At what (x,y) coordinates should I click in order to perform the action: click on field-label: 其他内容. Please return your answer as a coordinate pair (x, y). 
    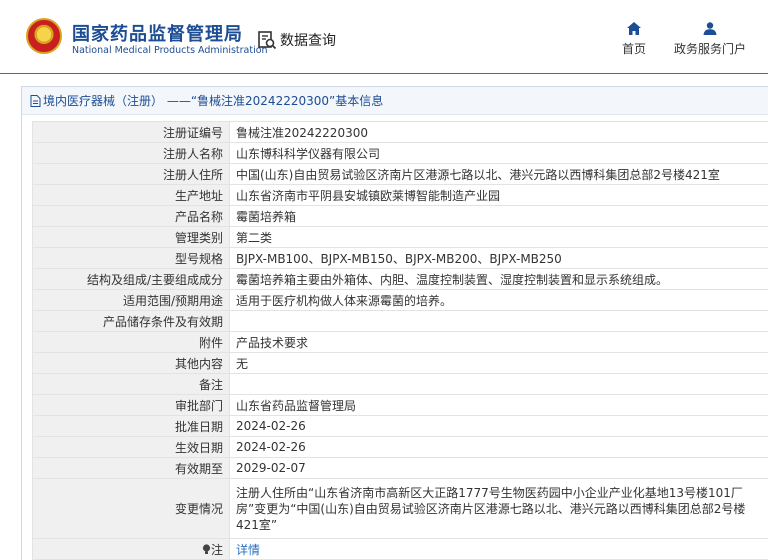
    Looking at the image, I should click on (131, 363).